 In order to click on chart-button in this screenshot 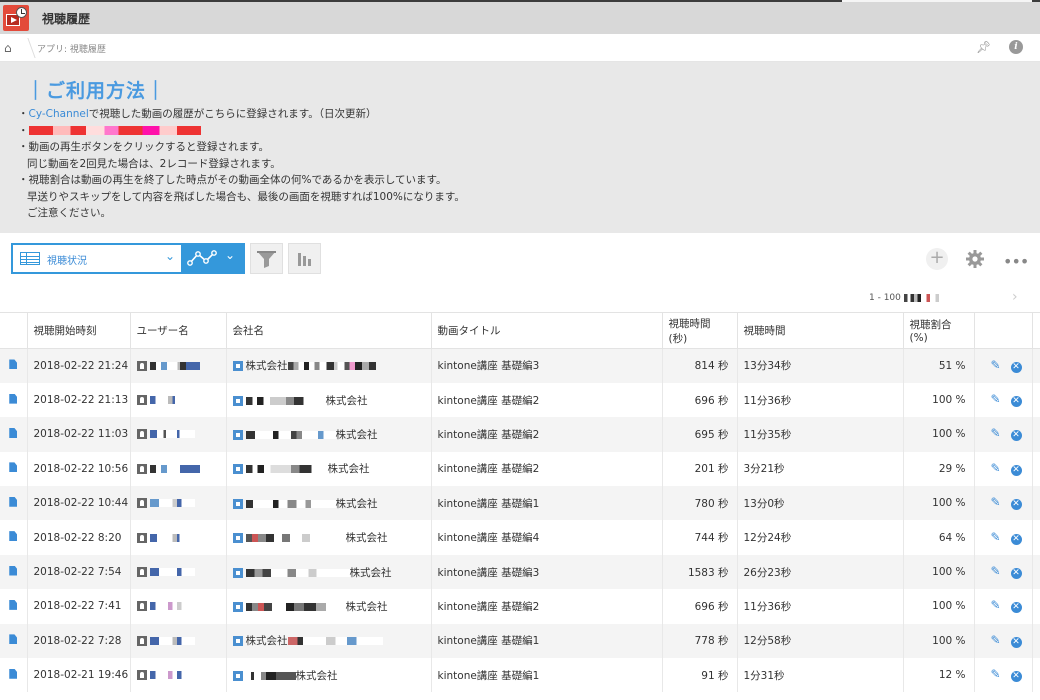, I will do `click(304, 258)`.